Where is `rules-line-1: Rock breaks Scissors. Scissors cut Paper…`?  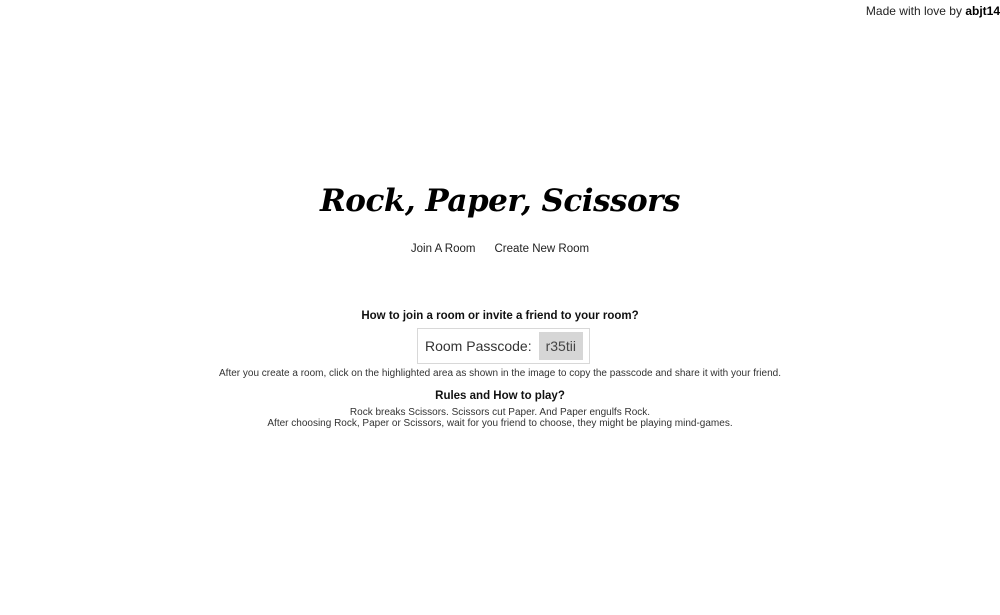
rules-line-1: Rock breaks Scissors. Scissors cut Paper… is located at coordinates (500, 412).